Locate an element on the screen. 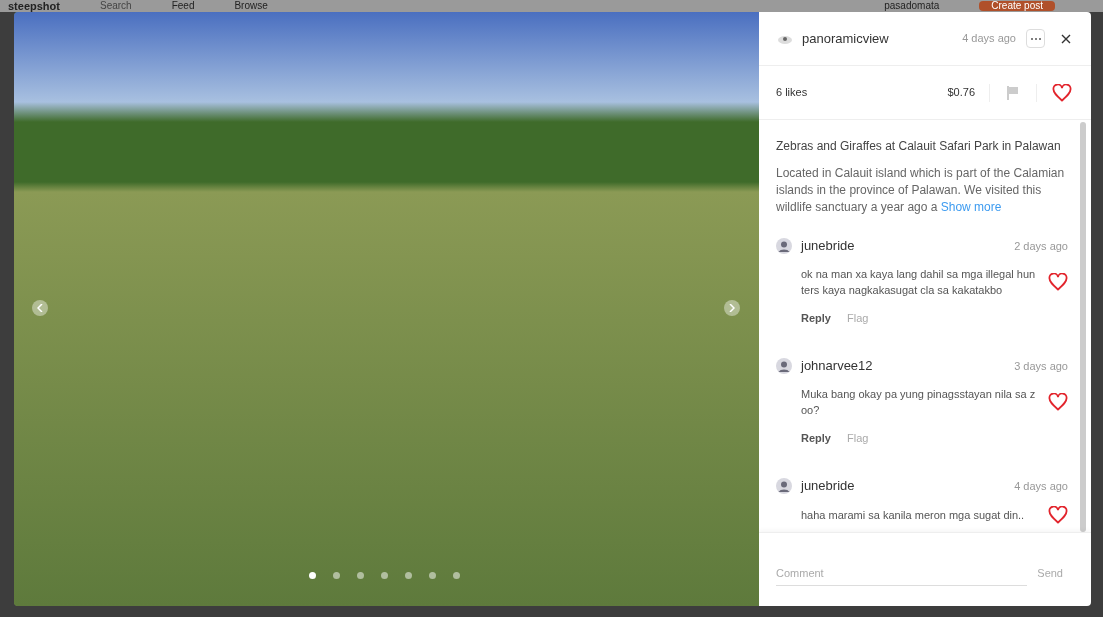 This screenshot has height=617, width=1103. post-time: 4 days ago is located at coordinates (989, 39).